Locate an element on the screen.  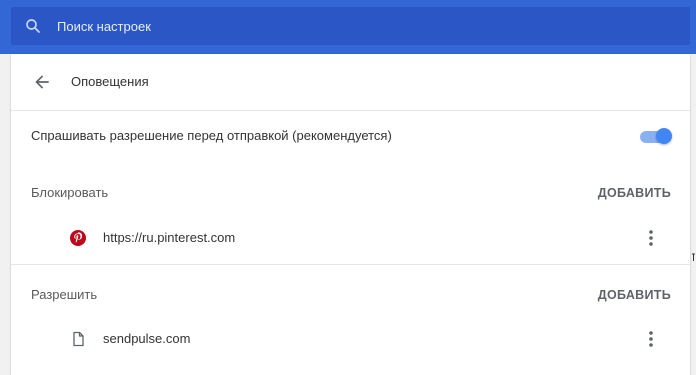
page-icon is located at coordinates (78, 339).